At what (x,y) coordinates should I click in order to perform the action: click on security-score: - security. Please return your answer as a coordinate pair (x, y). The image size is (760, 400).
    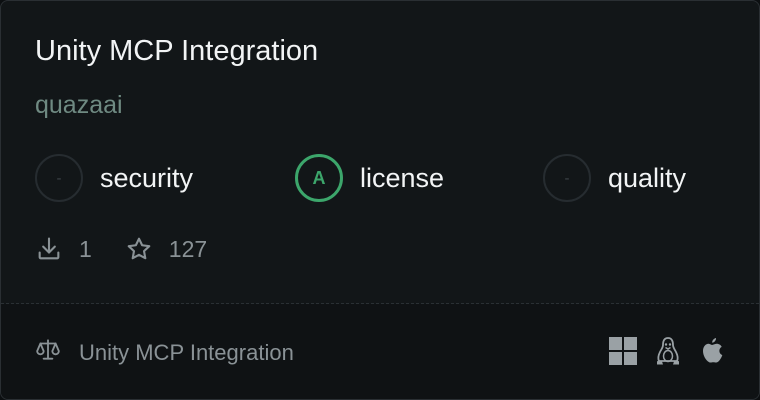
    Looking at the image, I should click on (114, 178).